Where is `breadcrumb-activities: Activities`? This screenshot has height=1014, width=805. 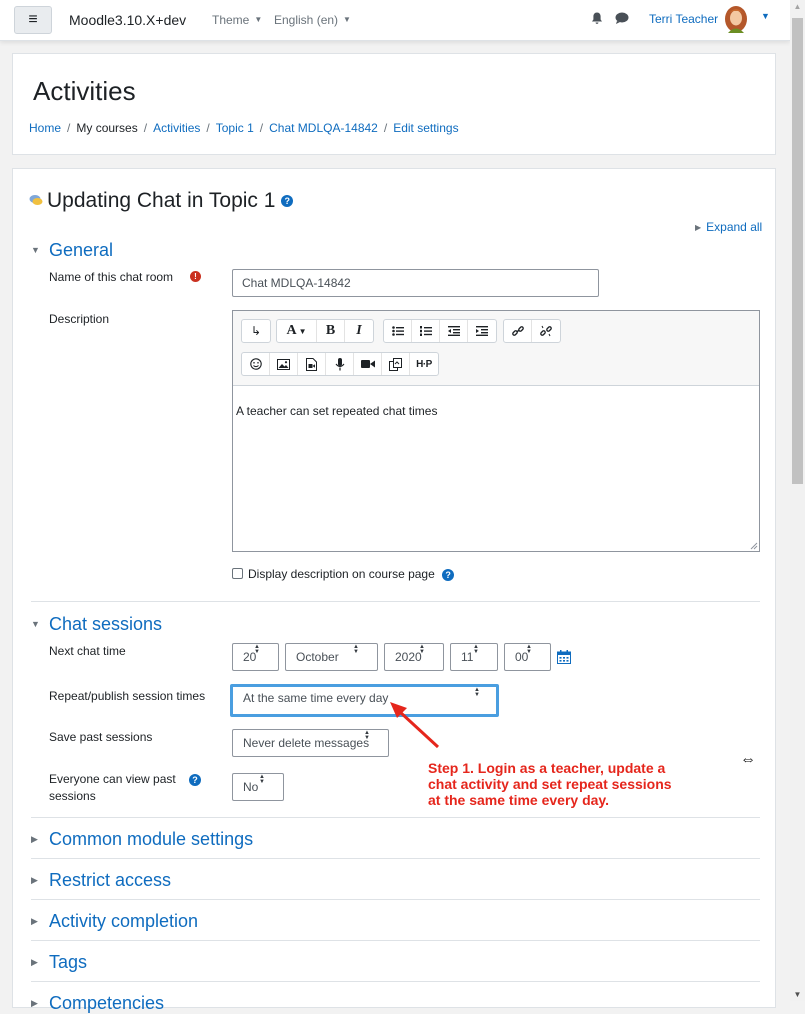 breadcrumb-activities: Activities is located at coordinates (176, 128).